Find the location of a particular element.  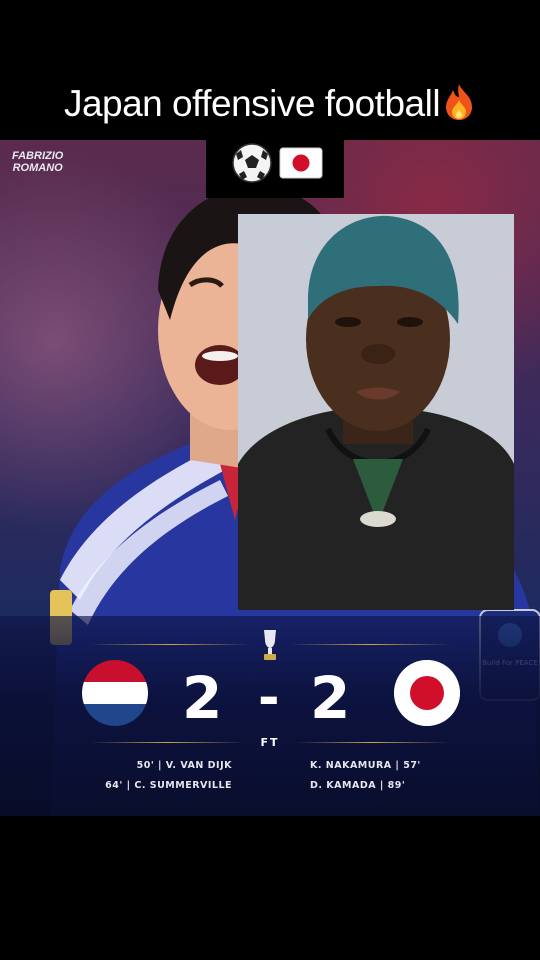

trophy-icon is located at coordinates (270, 645).